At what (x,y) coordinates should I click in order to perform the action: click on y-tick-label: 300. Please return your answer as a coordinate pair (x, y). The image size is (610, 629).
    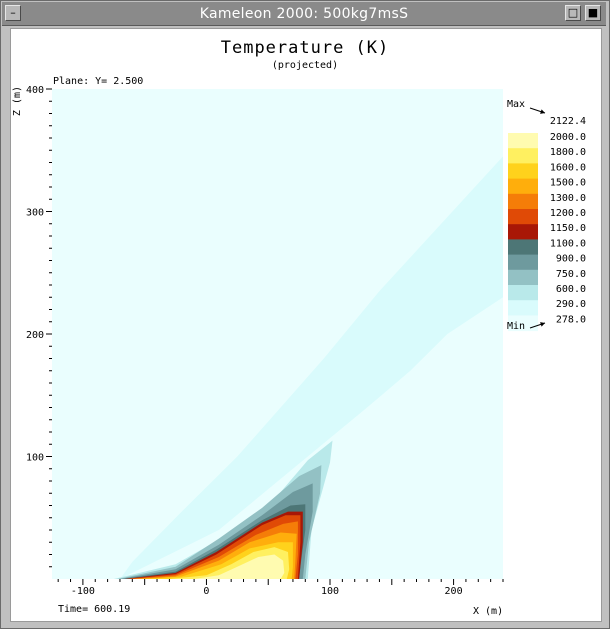
    Looking at the image, I should click on (35, 213).